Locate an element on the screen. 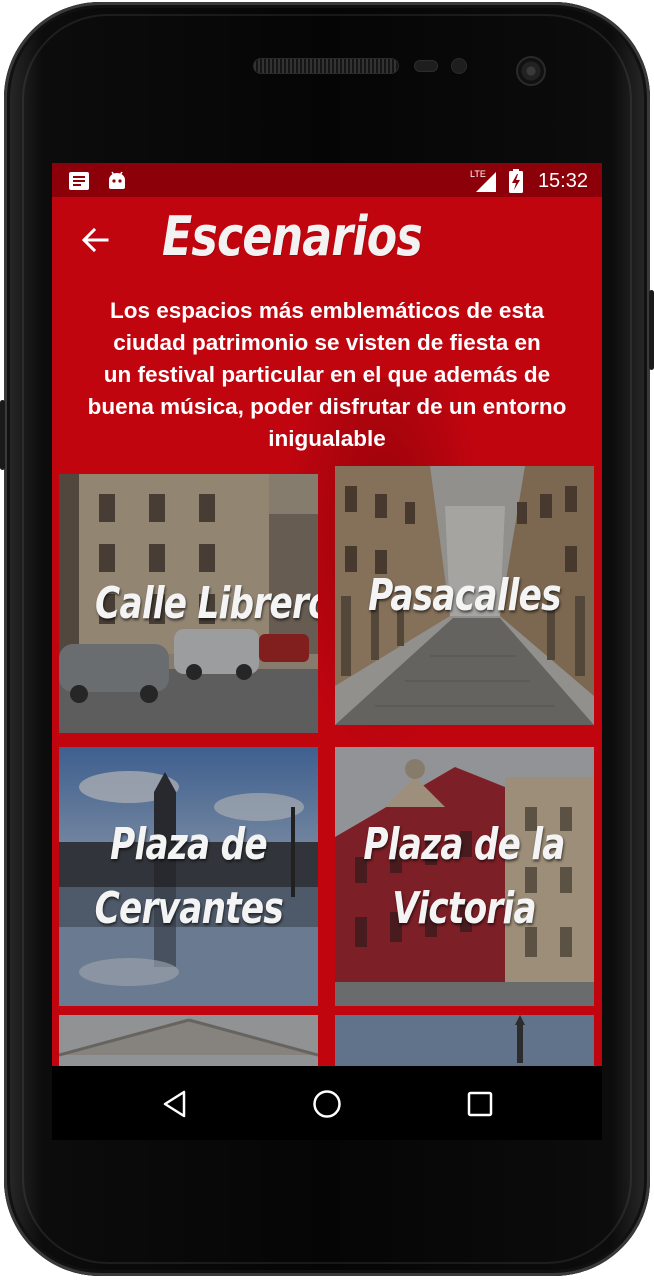 Image resolution: width=654 pixels, height=1280 pixels. venue-title: Pasacalles is located at coordinates (464, 596).